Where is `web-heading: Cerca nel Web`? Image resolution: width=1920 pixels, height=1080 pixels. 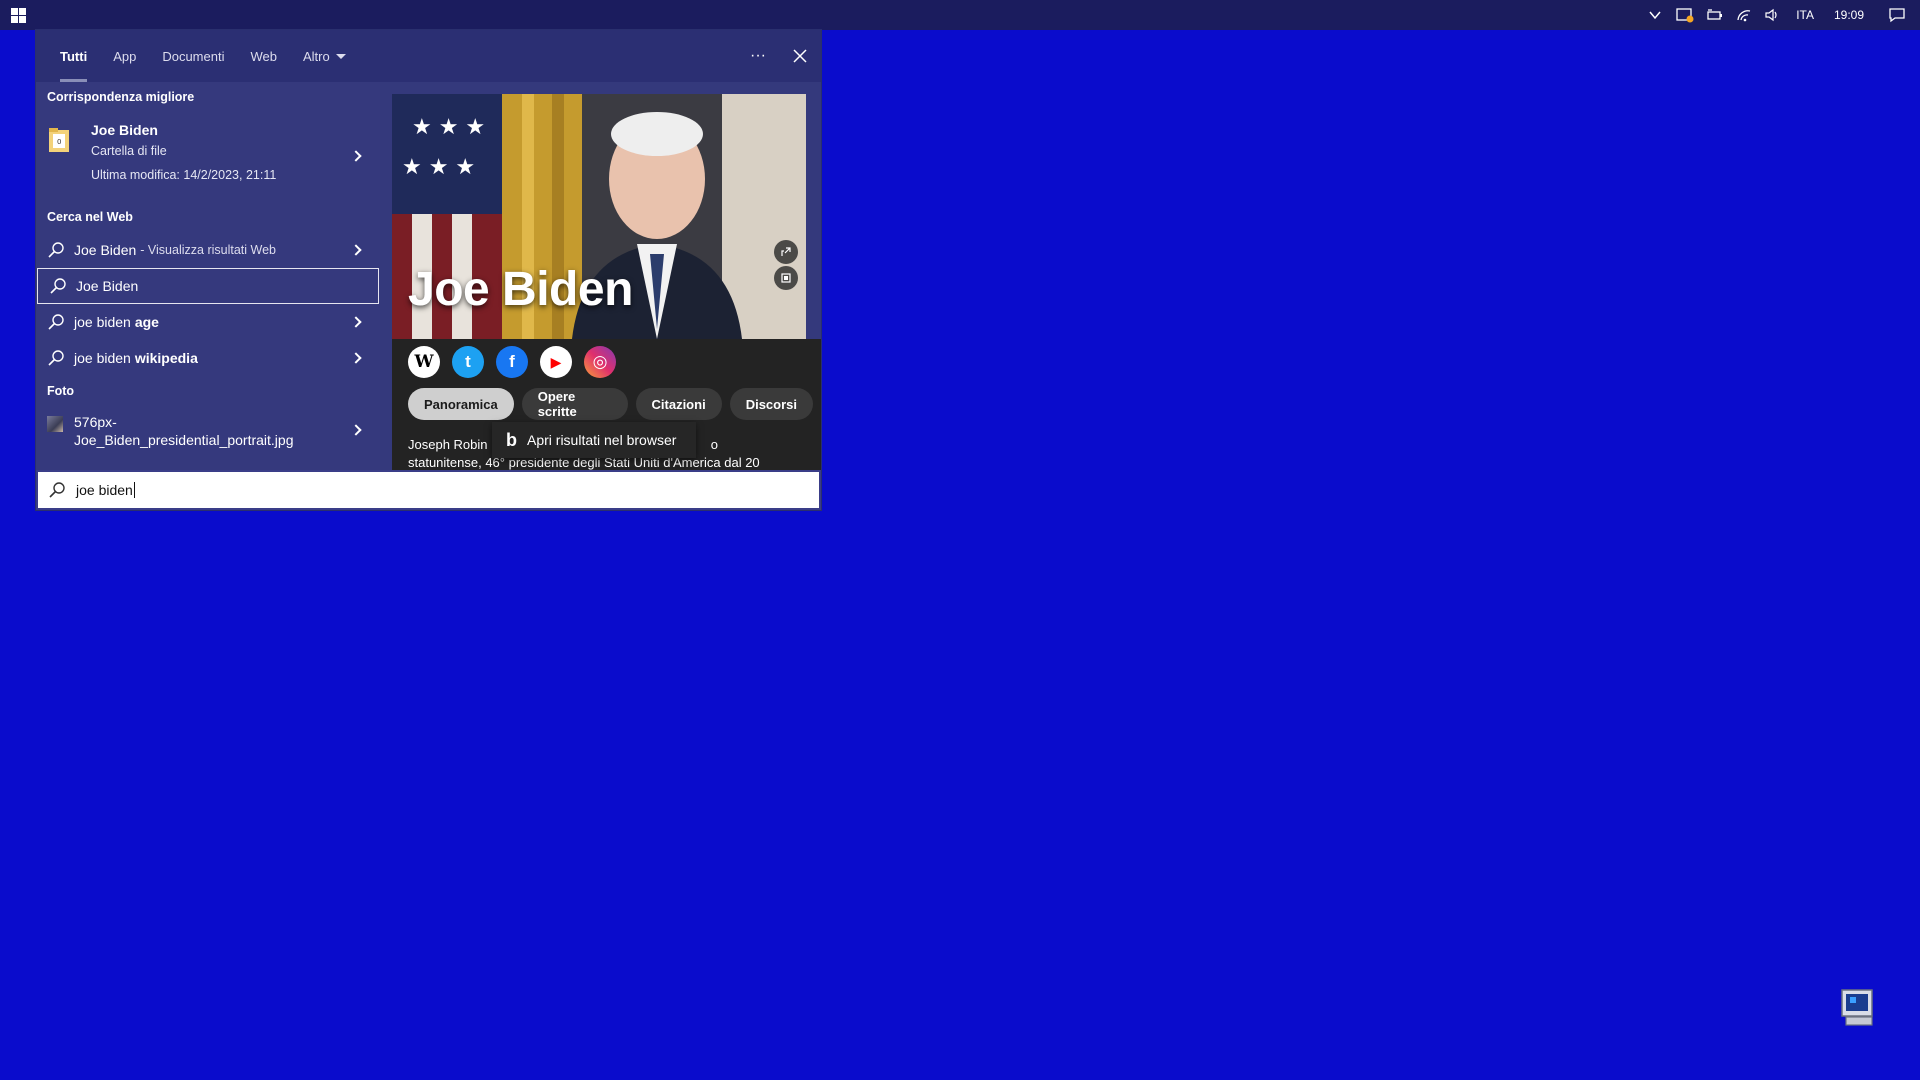
web-heading: Cerca nel Web is located at coordinates (90, 217).